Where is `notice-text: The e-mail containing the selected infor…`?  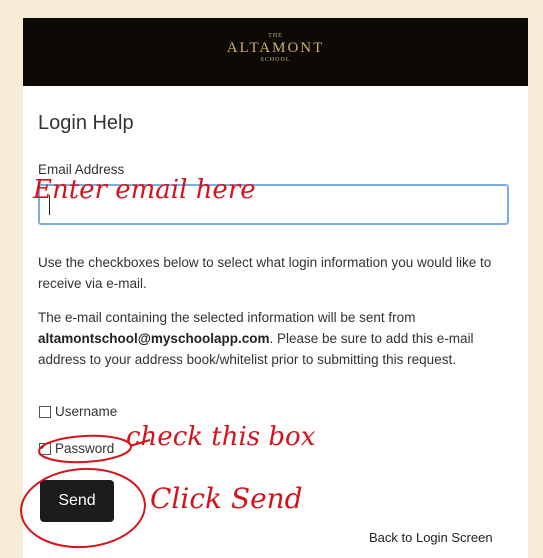
notice-text: The e-mail containing the selected infor… is located at coordinates (277, 338).